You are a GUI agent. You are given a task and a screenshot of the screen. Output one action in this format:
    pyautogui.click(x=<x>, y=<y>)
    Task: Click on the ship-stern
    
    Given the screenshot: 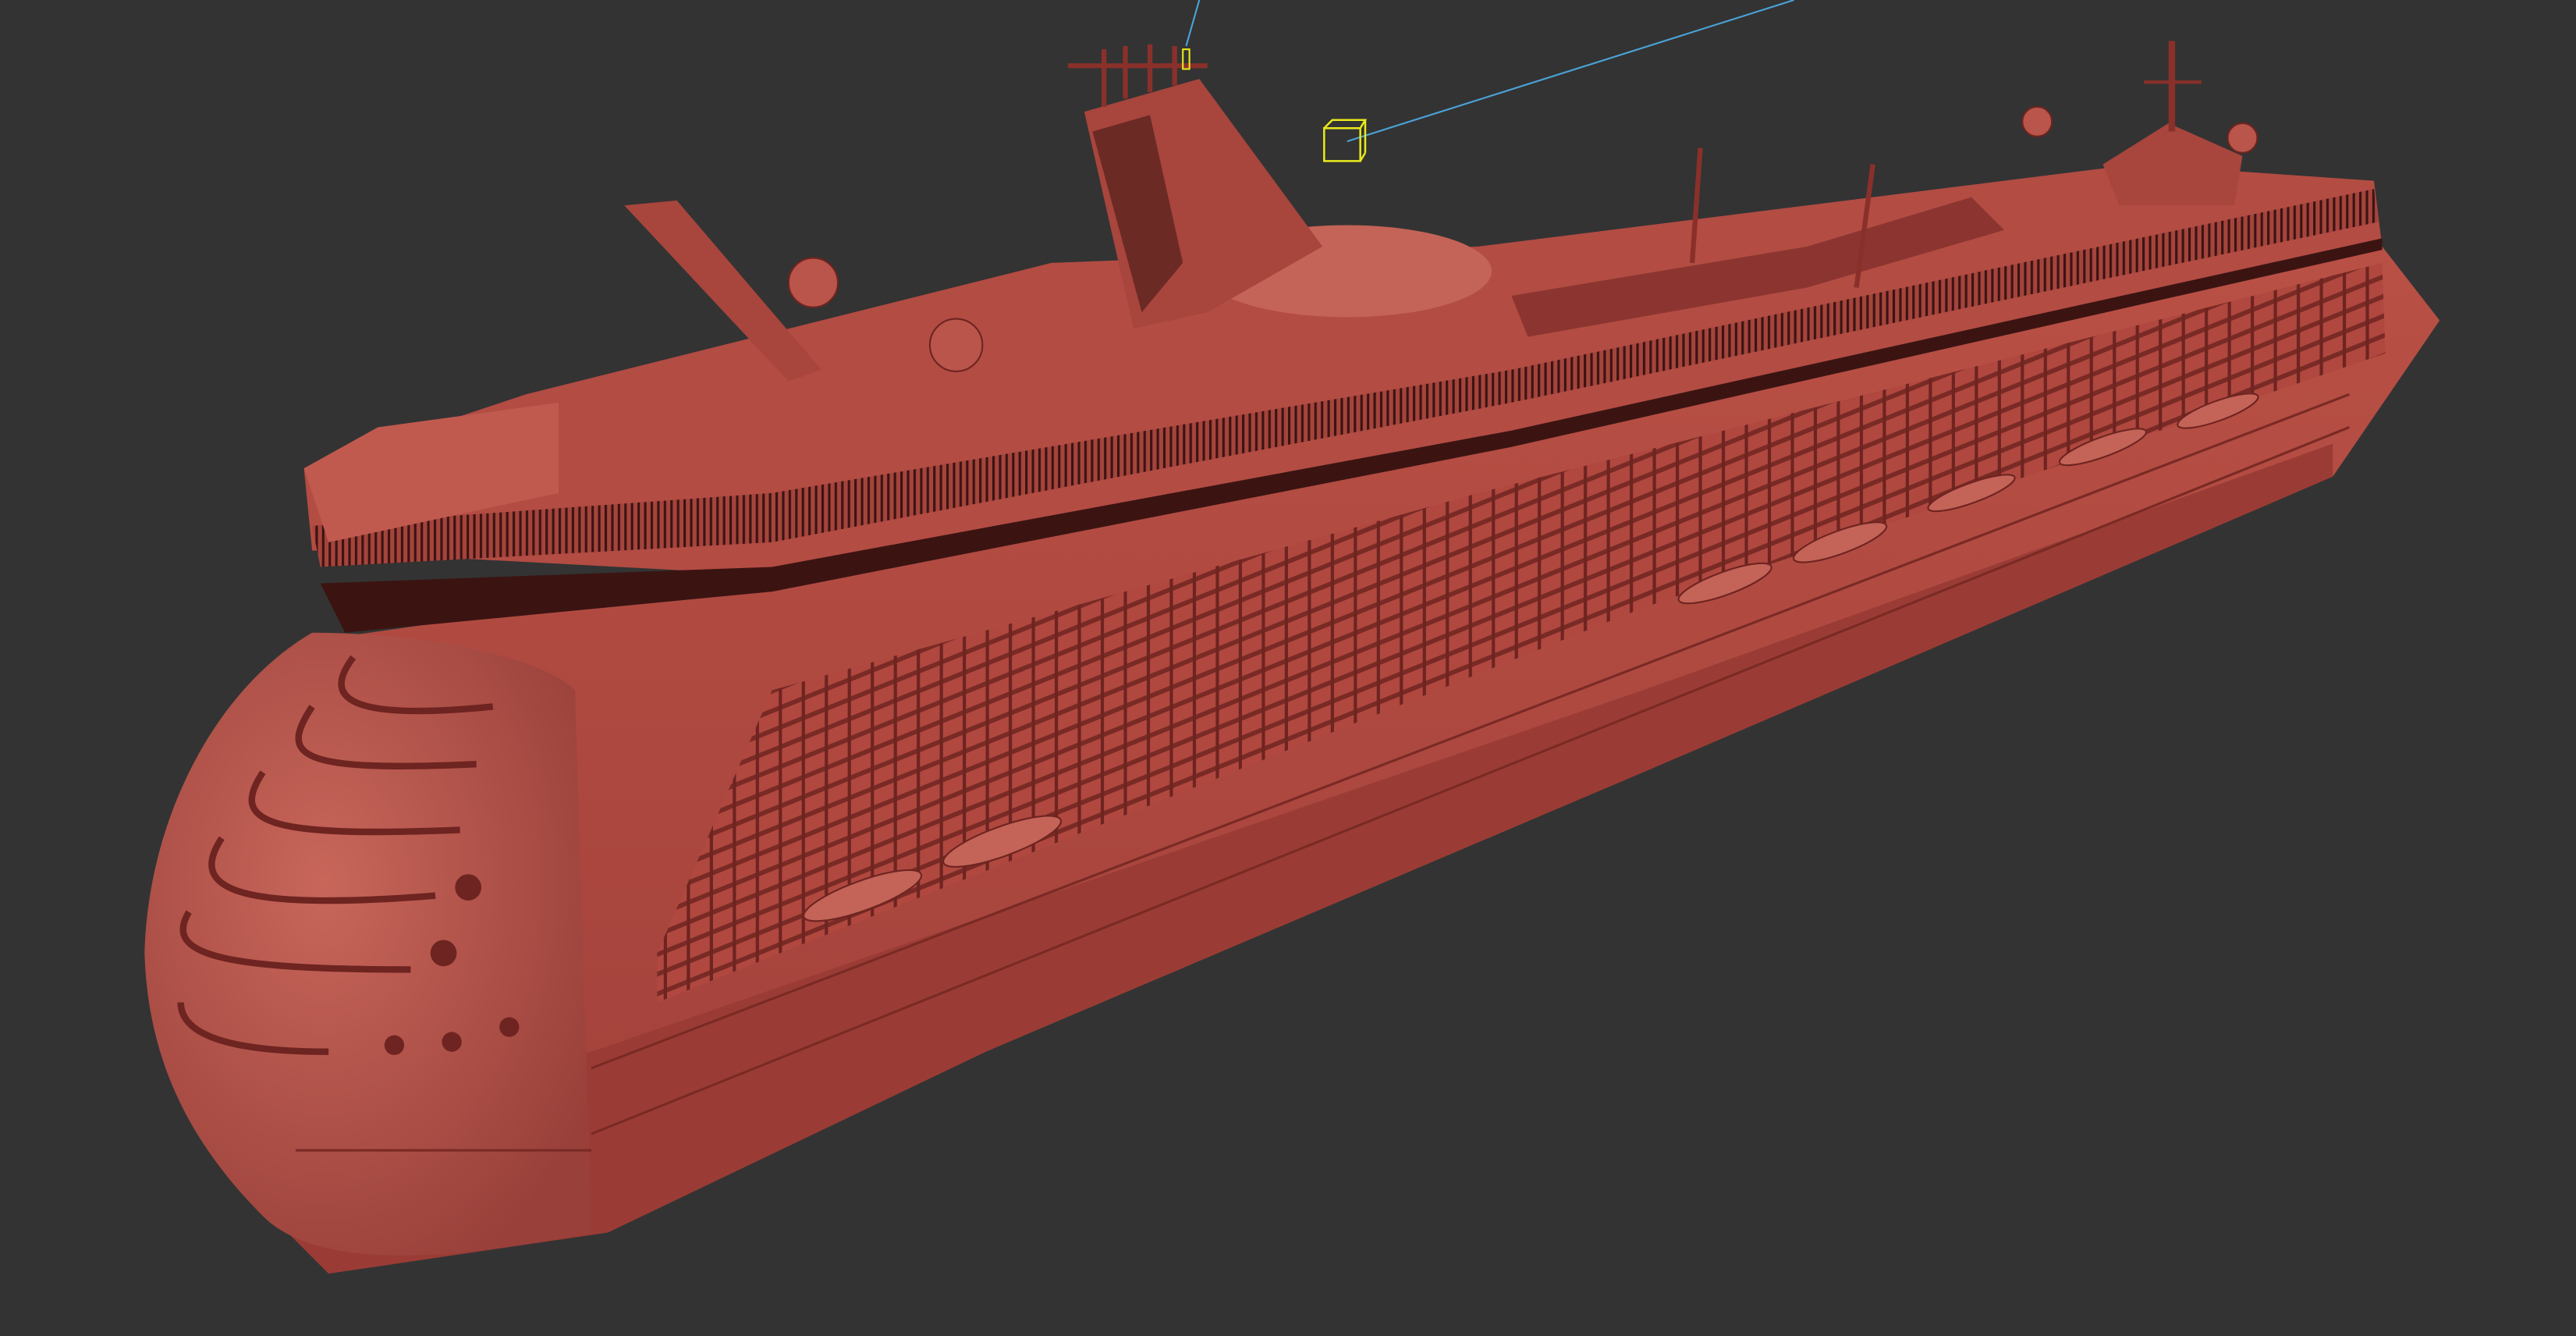 What is the action you would take?
    pyautogui.click(x=368, y=944)
    